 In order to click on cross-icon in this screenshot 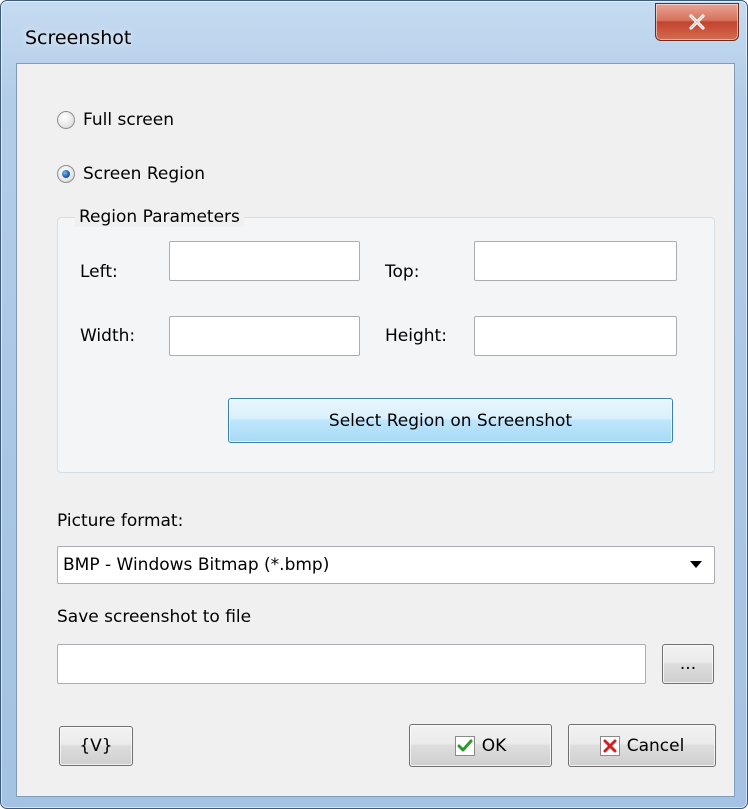, I will do `click(609, 745)`.